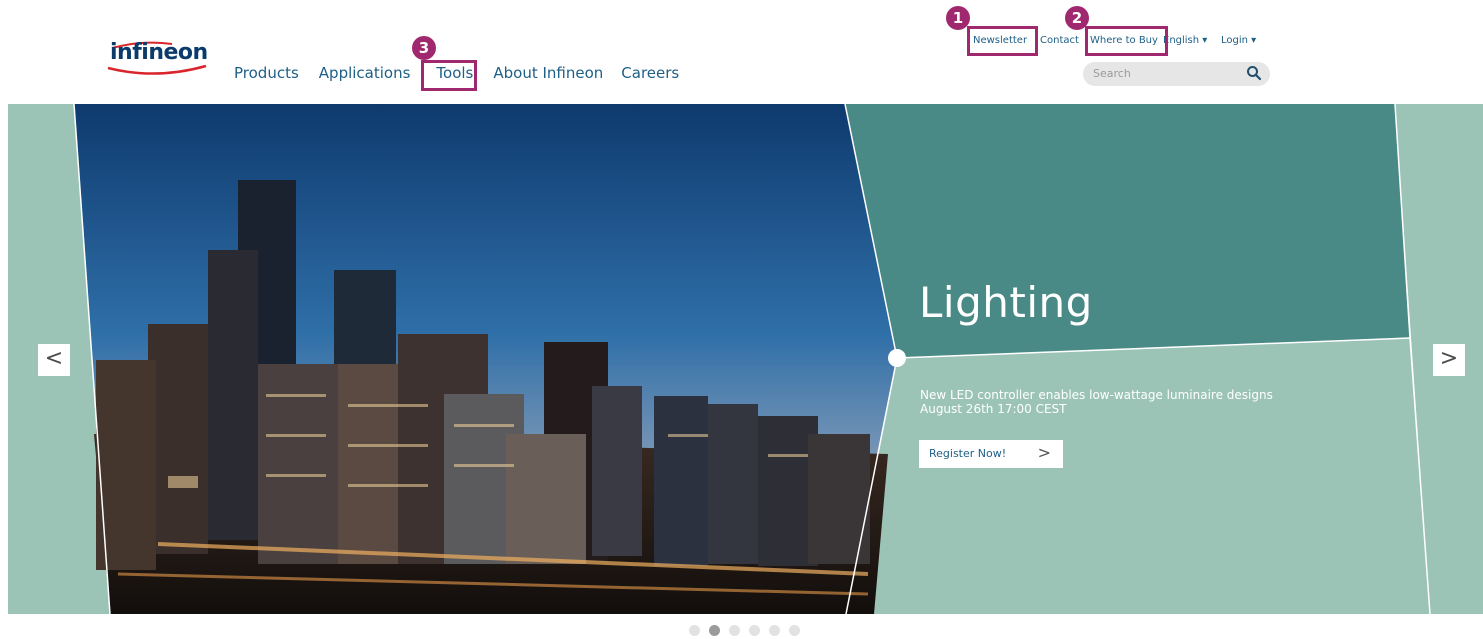  What do you see at coordinates (958, 18) in the screenshot?
I see `annotation-badge-1: 1` at bounding box center [958, 18].